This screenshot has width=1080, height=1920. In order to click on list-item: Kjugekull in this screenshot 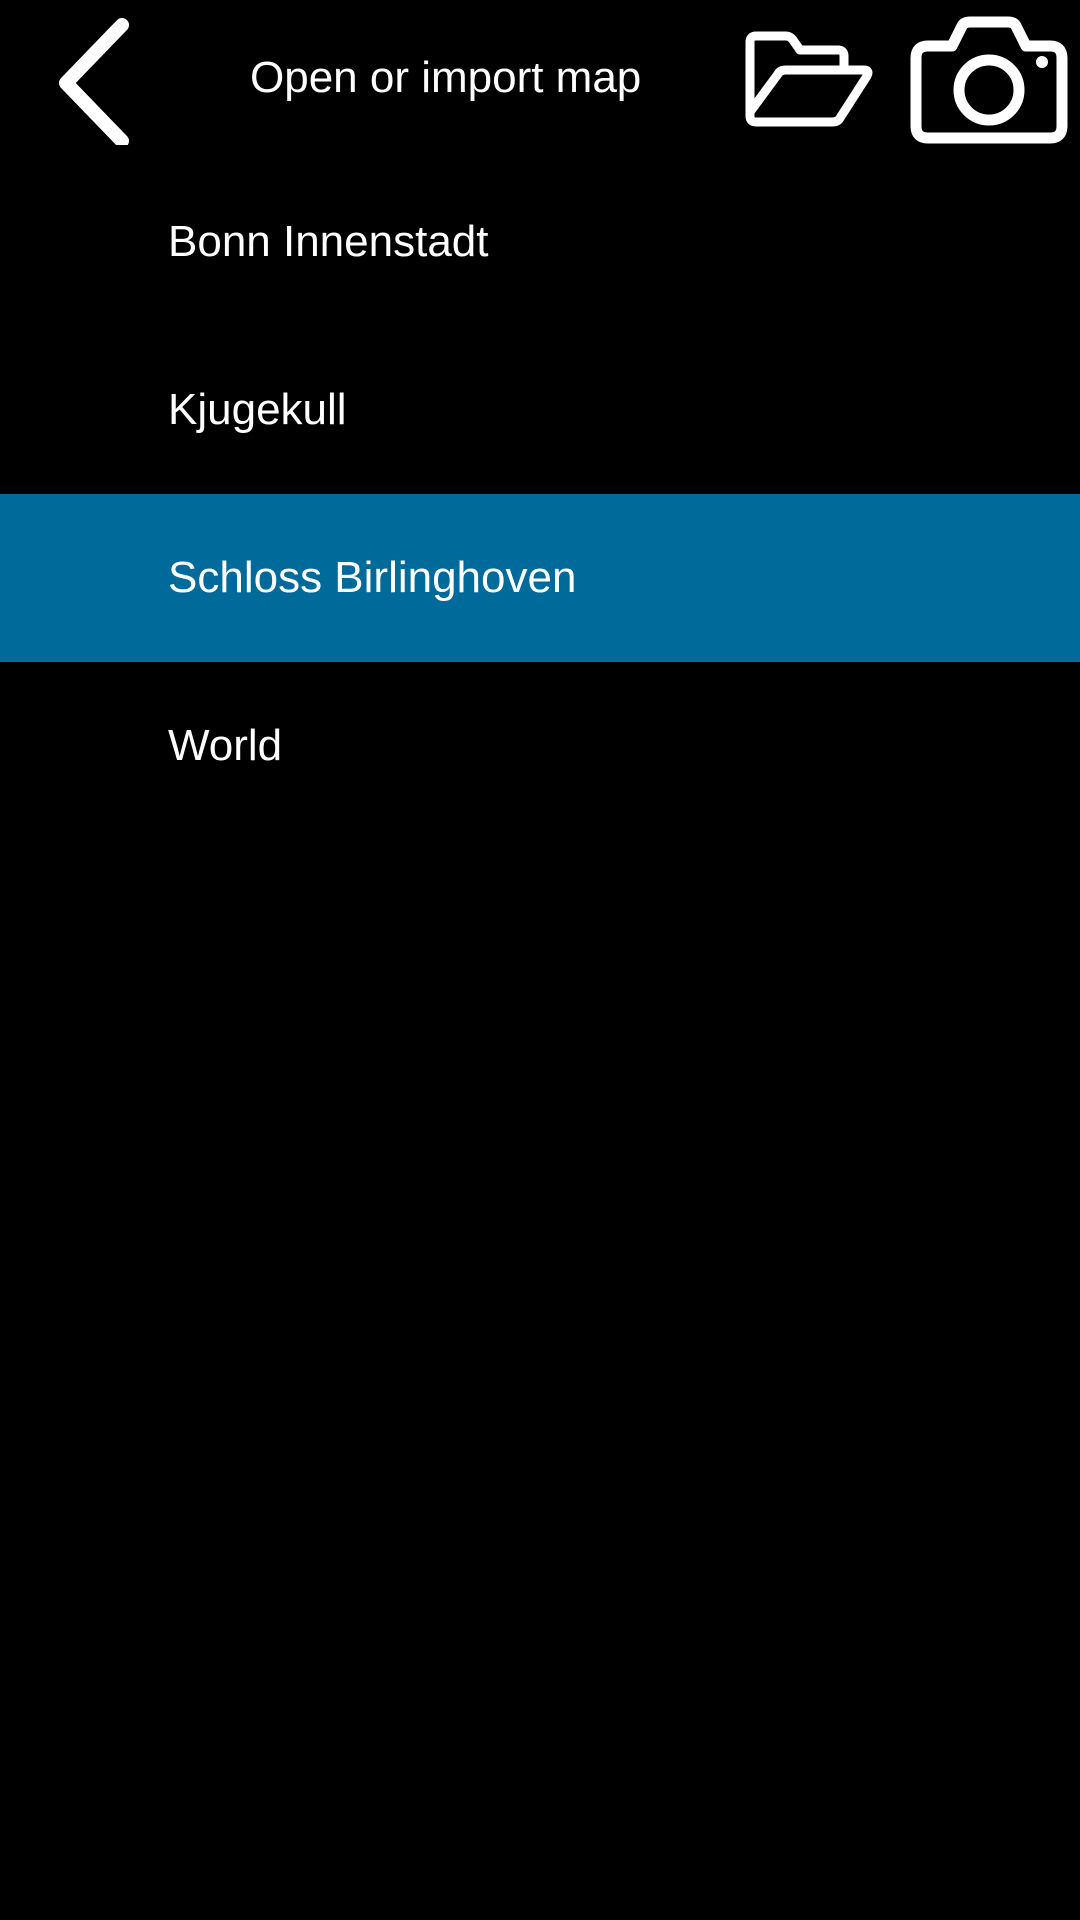, I will do `click(540, 410)`.